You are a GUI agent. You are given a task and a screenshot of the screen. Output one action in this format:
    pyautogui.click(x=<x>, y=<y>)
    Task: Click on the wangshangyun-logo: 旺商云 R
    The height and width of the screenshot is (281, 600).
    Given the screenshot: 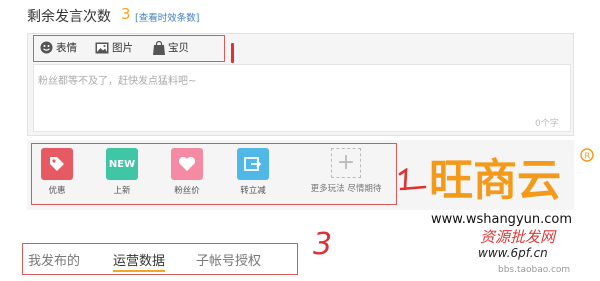 What is the action you would take?
    pyautogui.click(x=511, y=177)
    